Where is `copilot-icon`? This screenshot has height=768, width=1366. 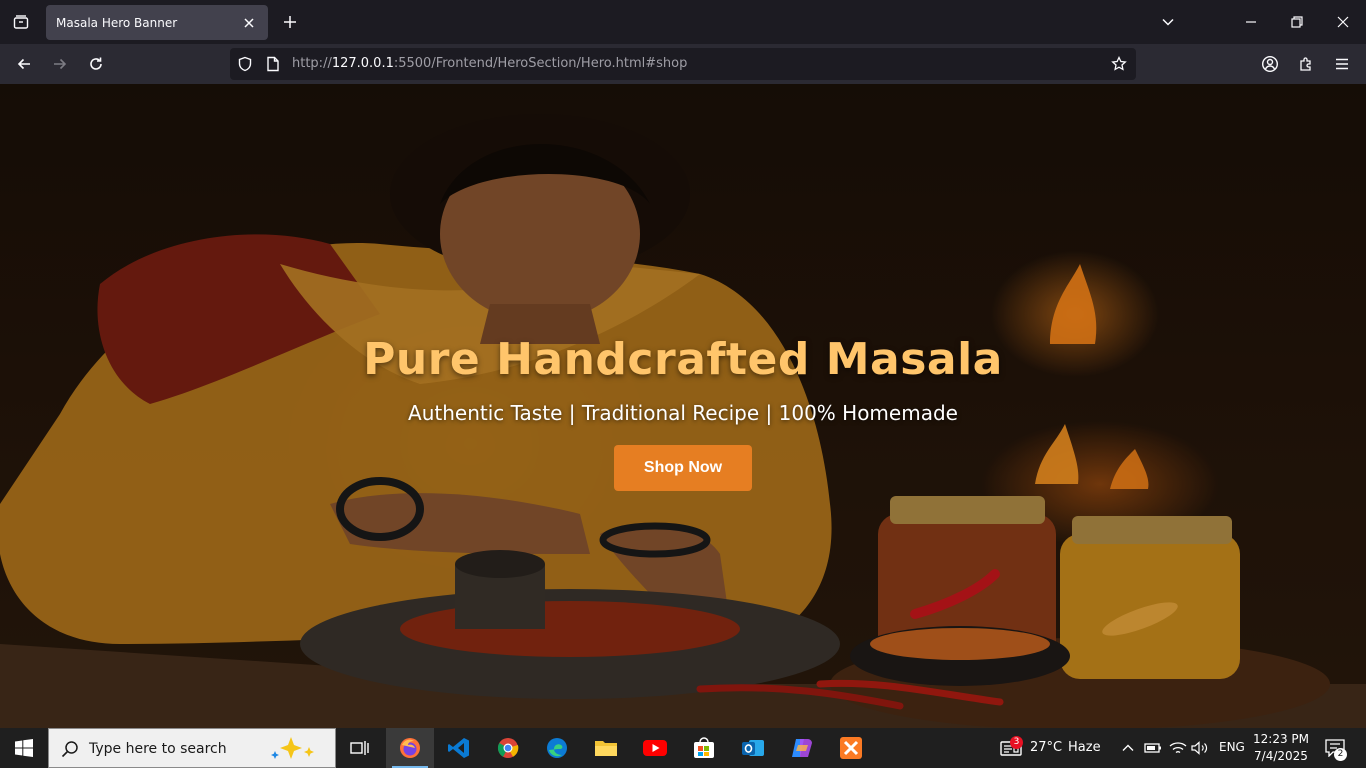
copilot-icon is located at coordinates (802, 748).